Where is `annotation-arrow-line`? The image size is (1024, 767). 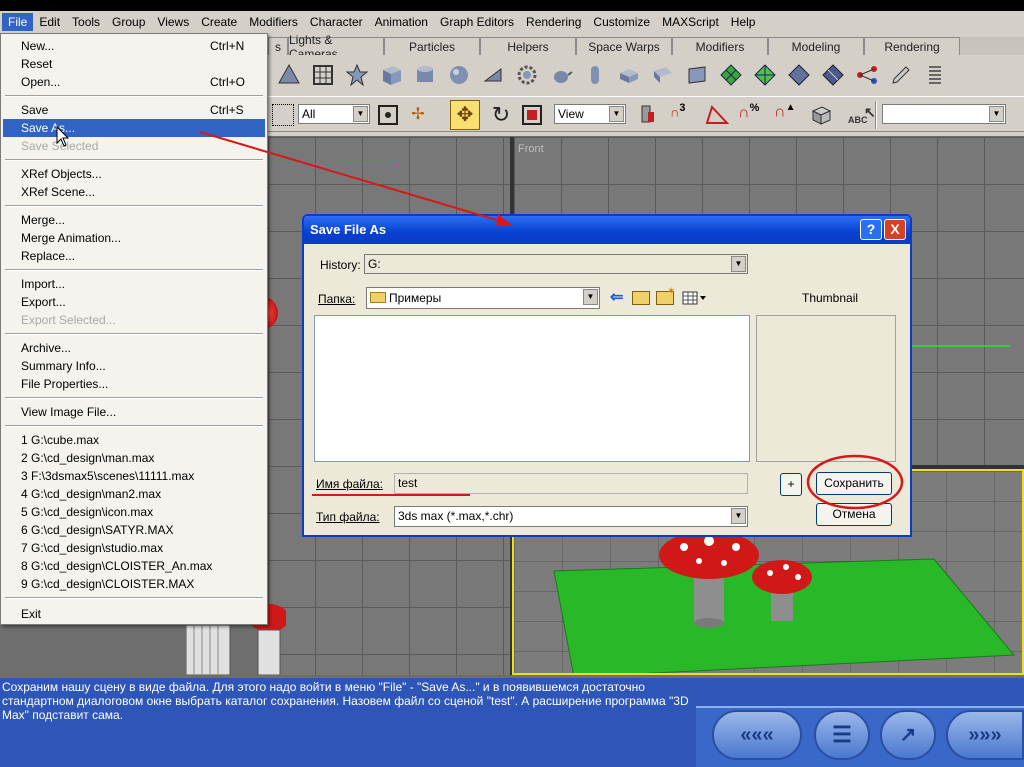 annotation-arrow-line is located at coordinates (355, 178).